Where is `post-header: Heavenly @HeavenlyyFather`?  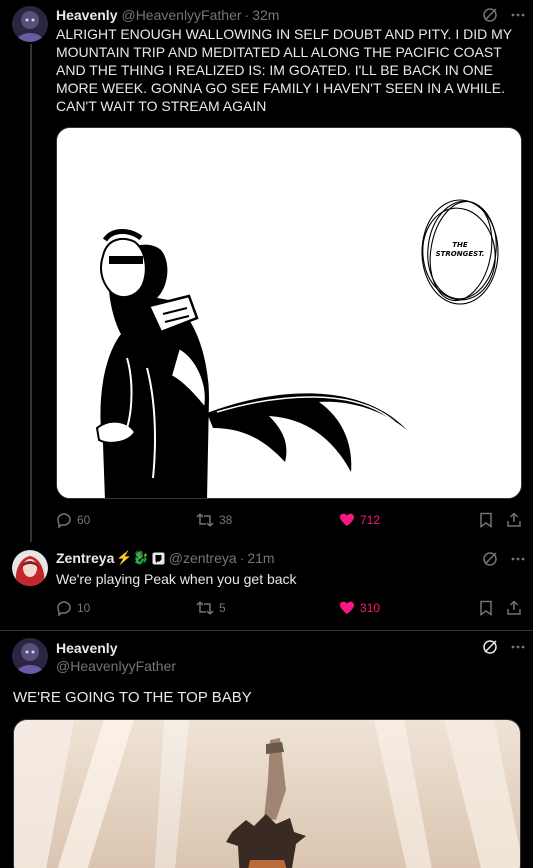 post-header: Heavenly @HeavenlyyFather is located at coordinates (116, 657).